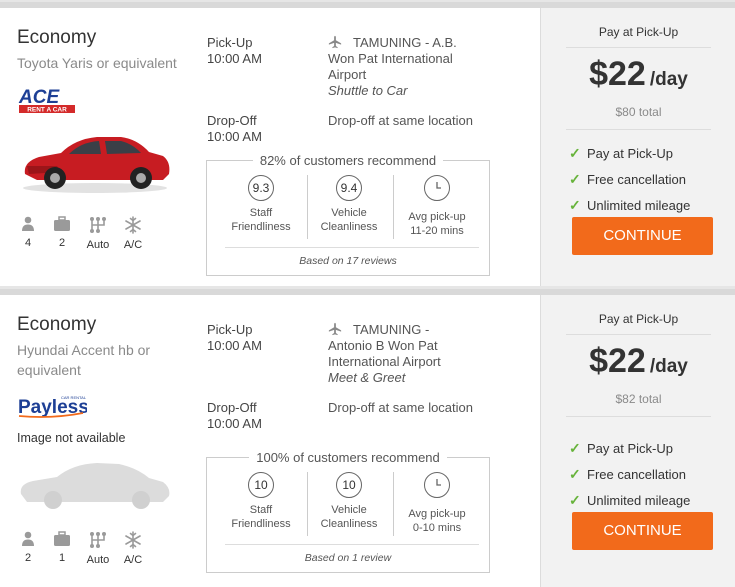 The width and height of the screenshot is (735, 587). Describe the element at coordinates (234, 136) in the screenshot. I see `dropoff-time: 10:00 AM` at that location.